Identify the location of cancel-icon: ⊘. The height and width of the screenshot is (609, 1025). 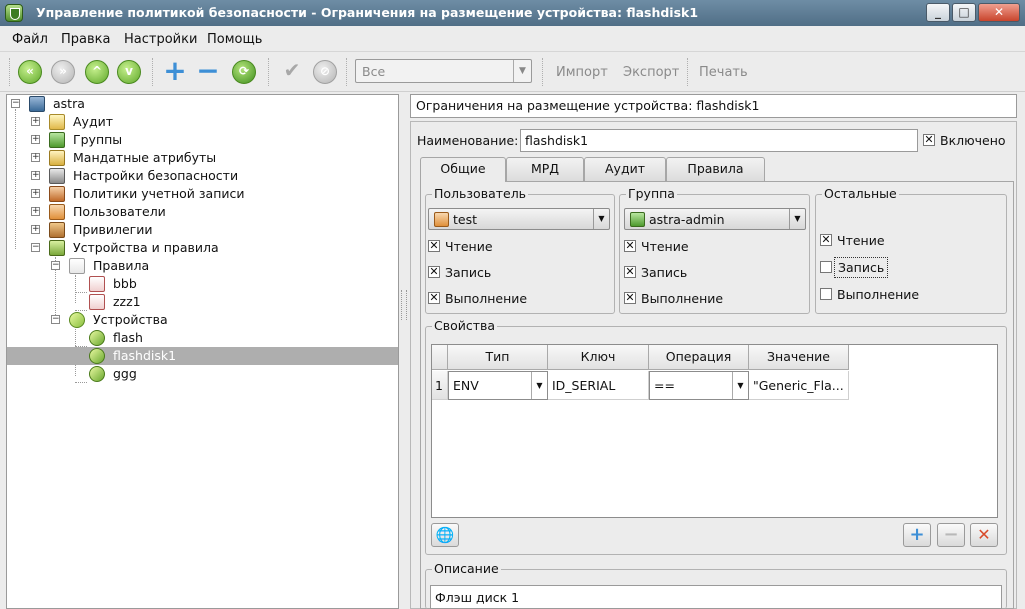
(325, 72).